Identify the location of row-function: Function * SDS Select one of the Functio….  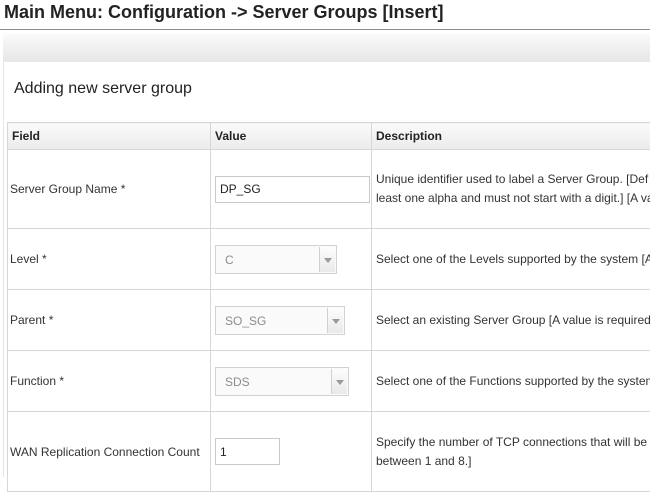
(329, 381).